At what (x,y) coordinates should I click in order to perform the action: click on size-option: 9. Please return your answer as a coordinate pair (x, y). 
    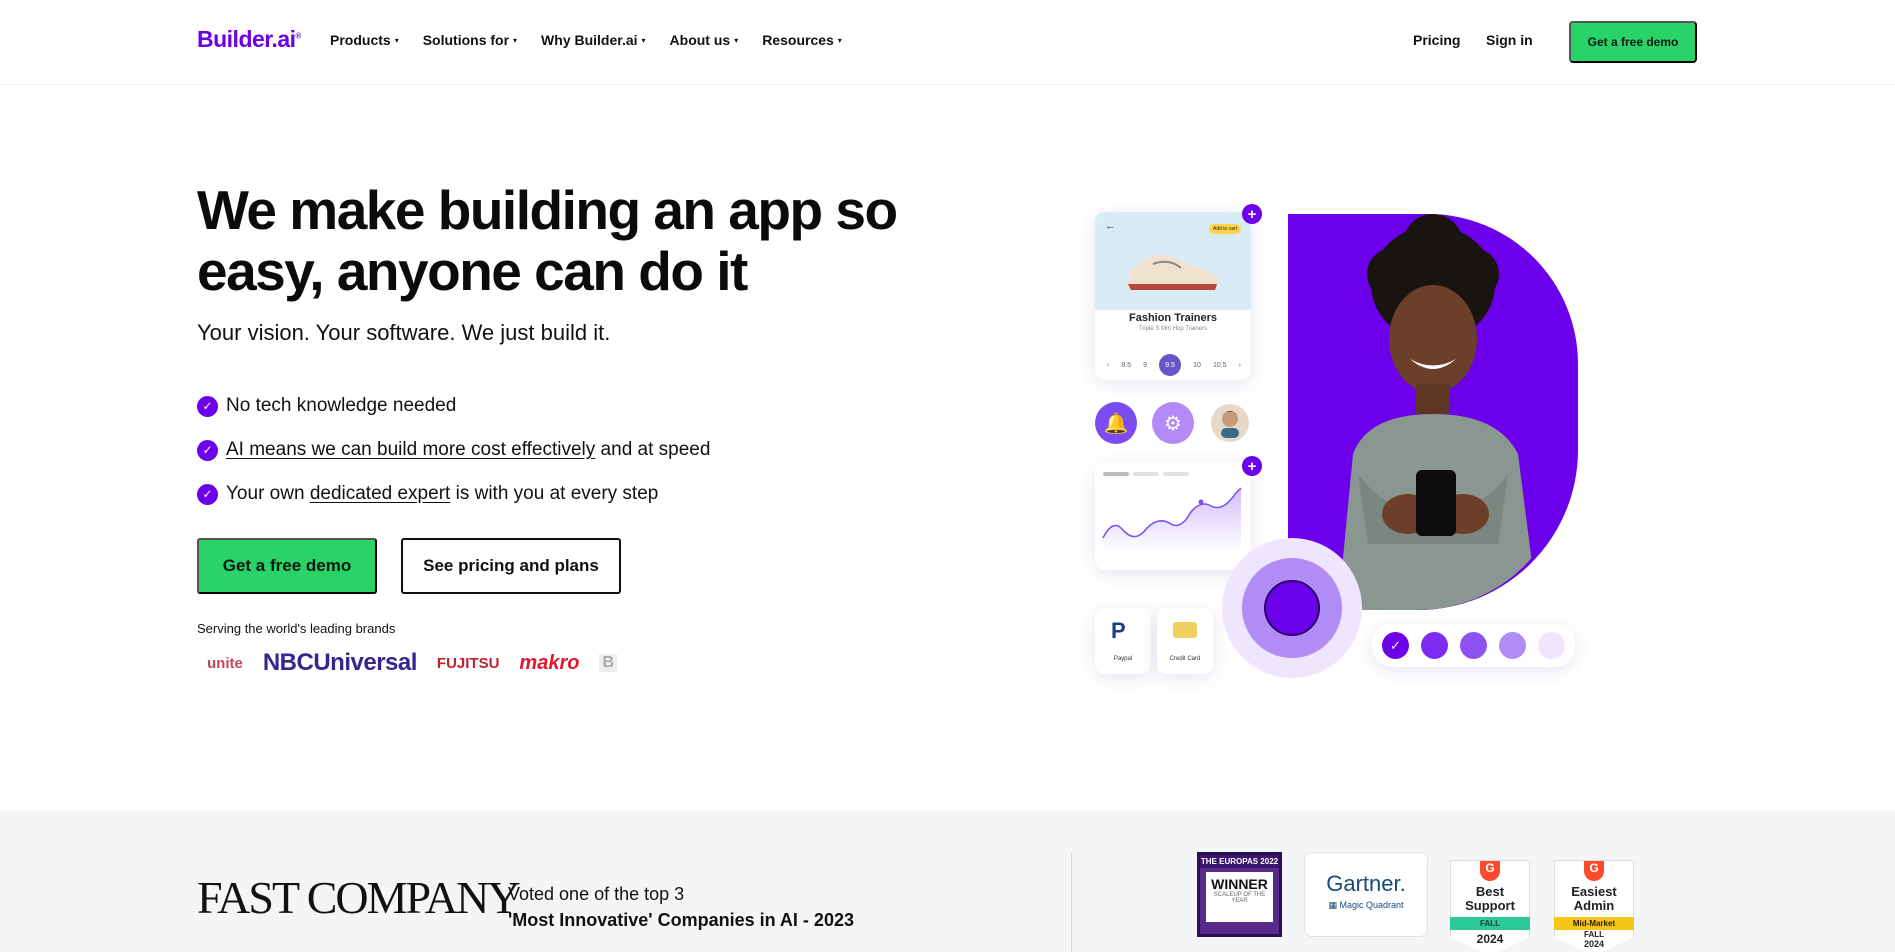
    Looking at the image, I should click on (1145, 365).